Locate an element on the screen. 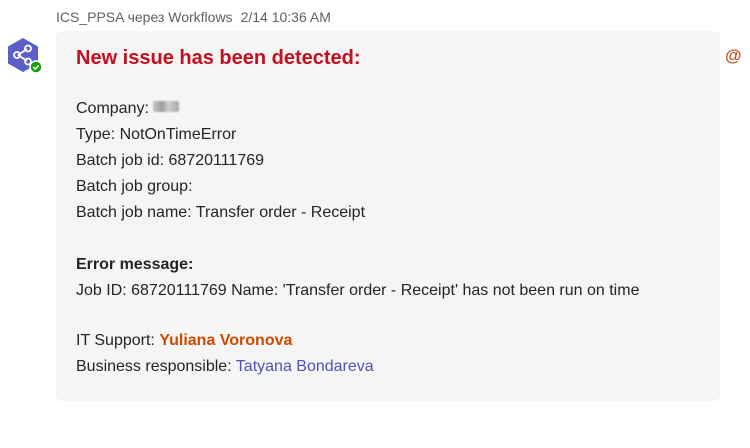 This screenshot has height=448, width=750. it-support-line: IT Support: Yuliana Voronova is located at coordinates (184, 341).